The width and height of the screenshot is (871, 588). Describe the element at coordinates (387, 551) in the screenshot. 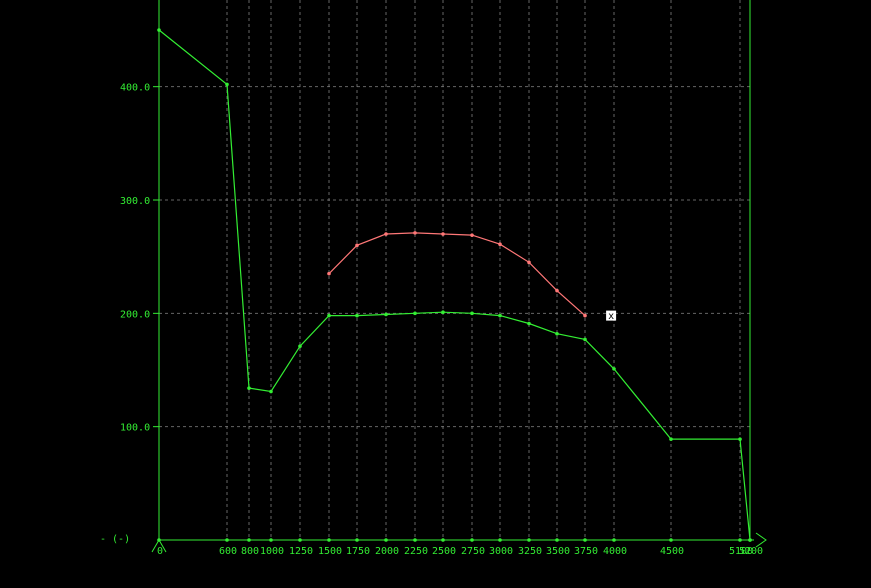

I see `x-tick-label: 2000` at that location.